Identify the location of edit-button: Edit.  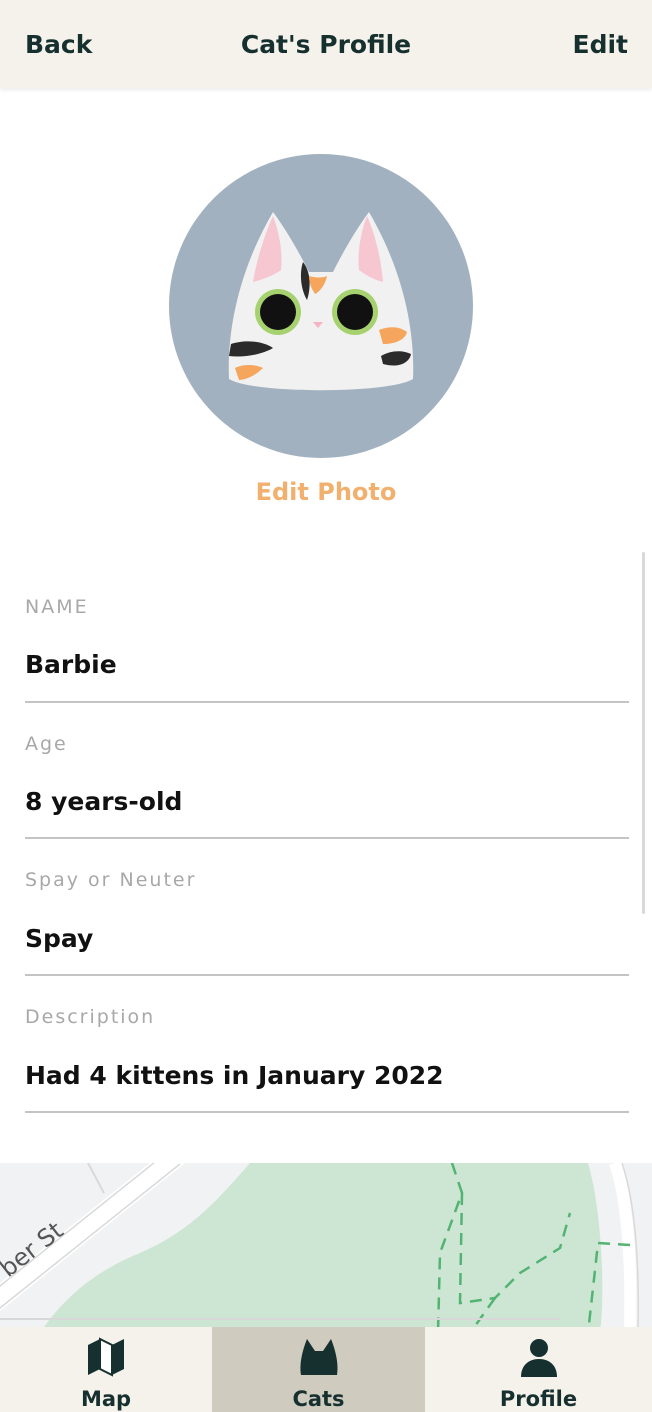
(601, 44).